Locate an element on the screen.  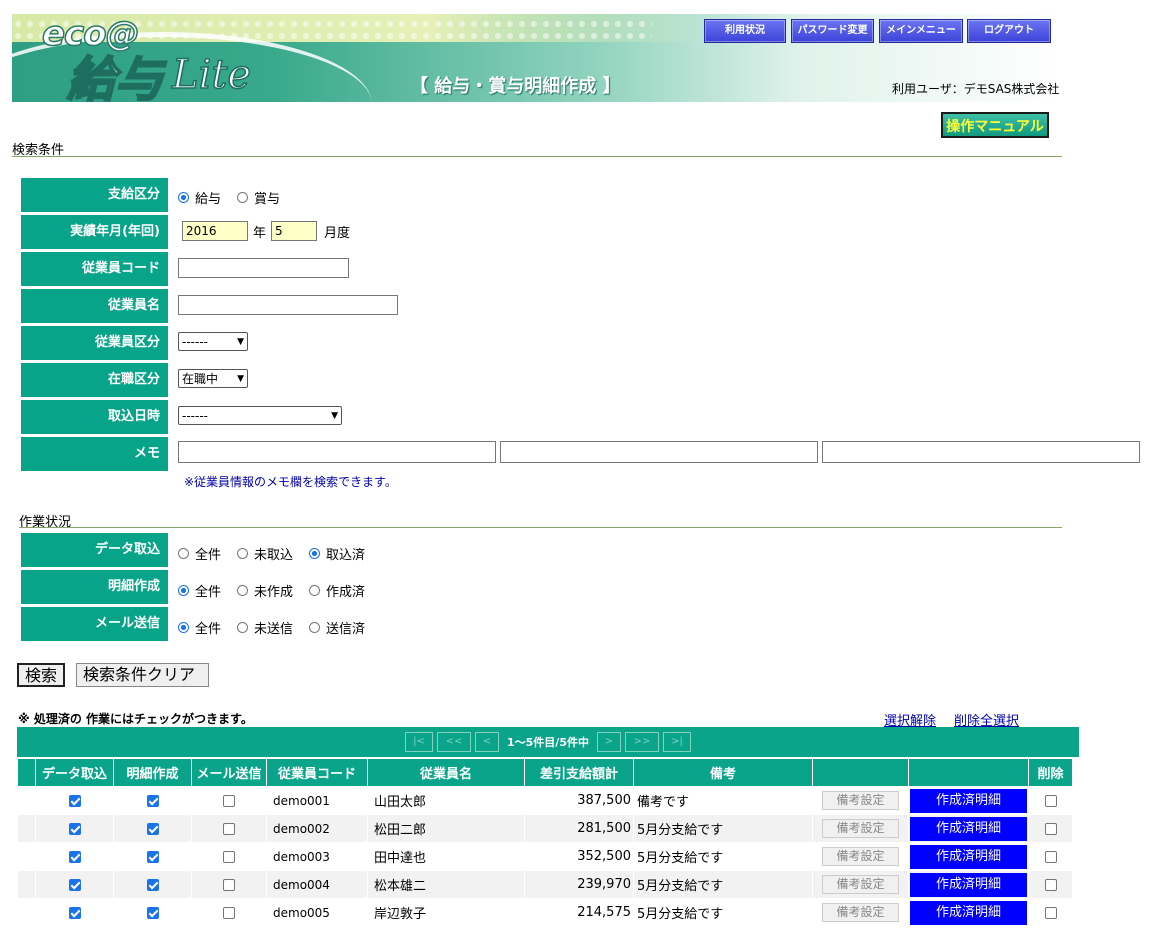
data-import-label-not: 未取込 is located at coordinates (274, 555).